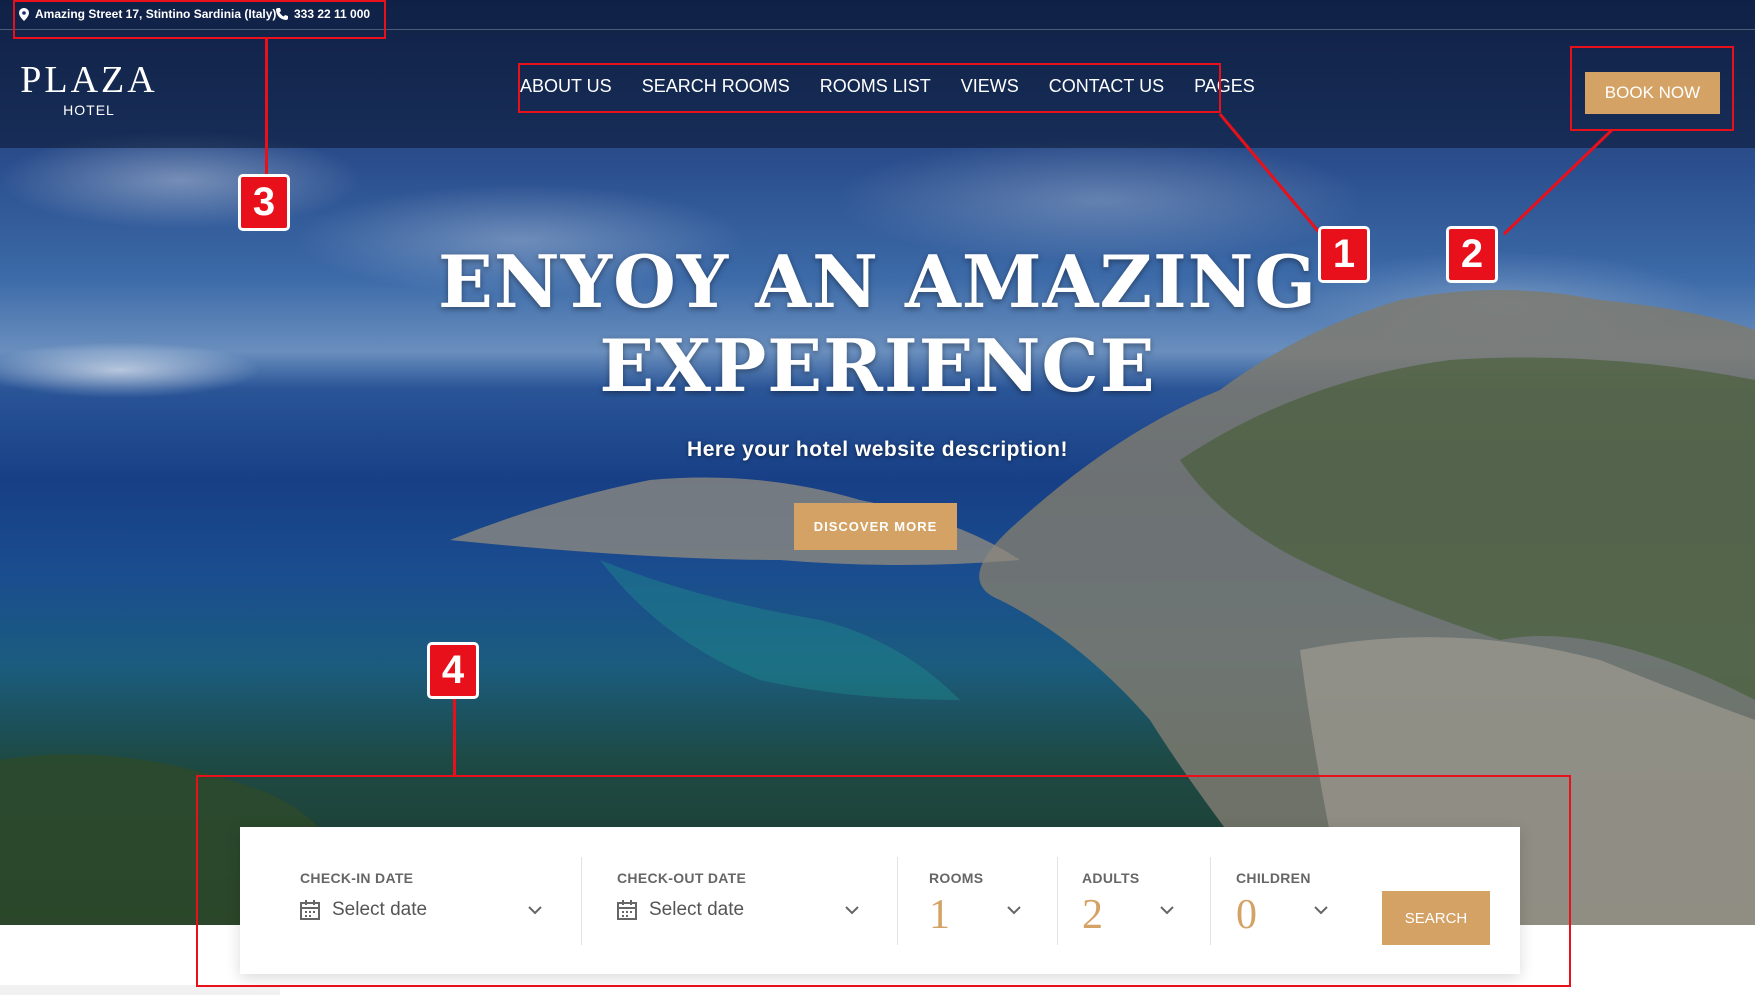 The width and height of the screenshot is (1755, 995). Describe the element at coordinates (1652, 88) in the screenshot. I see `annotation-box-book` at that location.